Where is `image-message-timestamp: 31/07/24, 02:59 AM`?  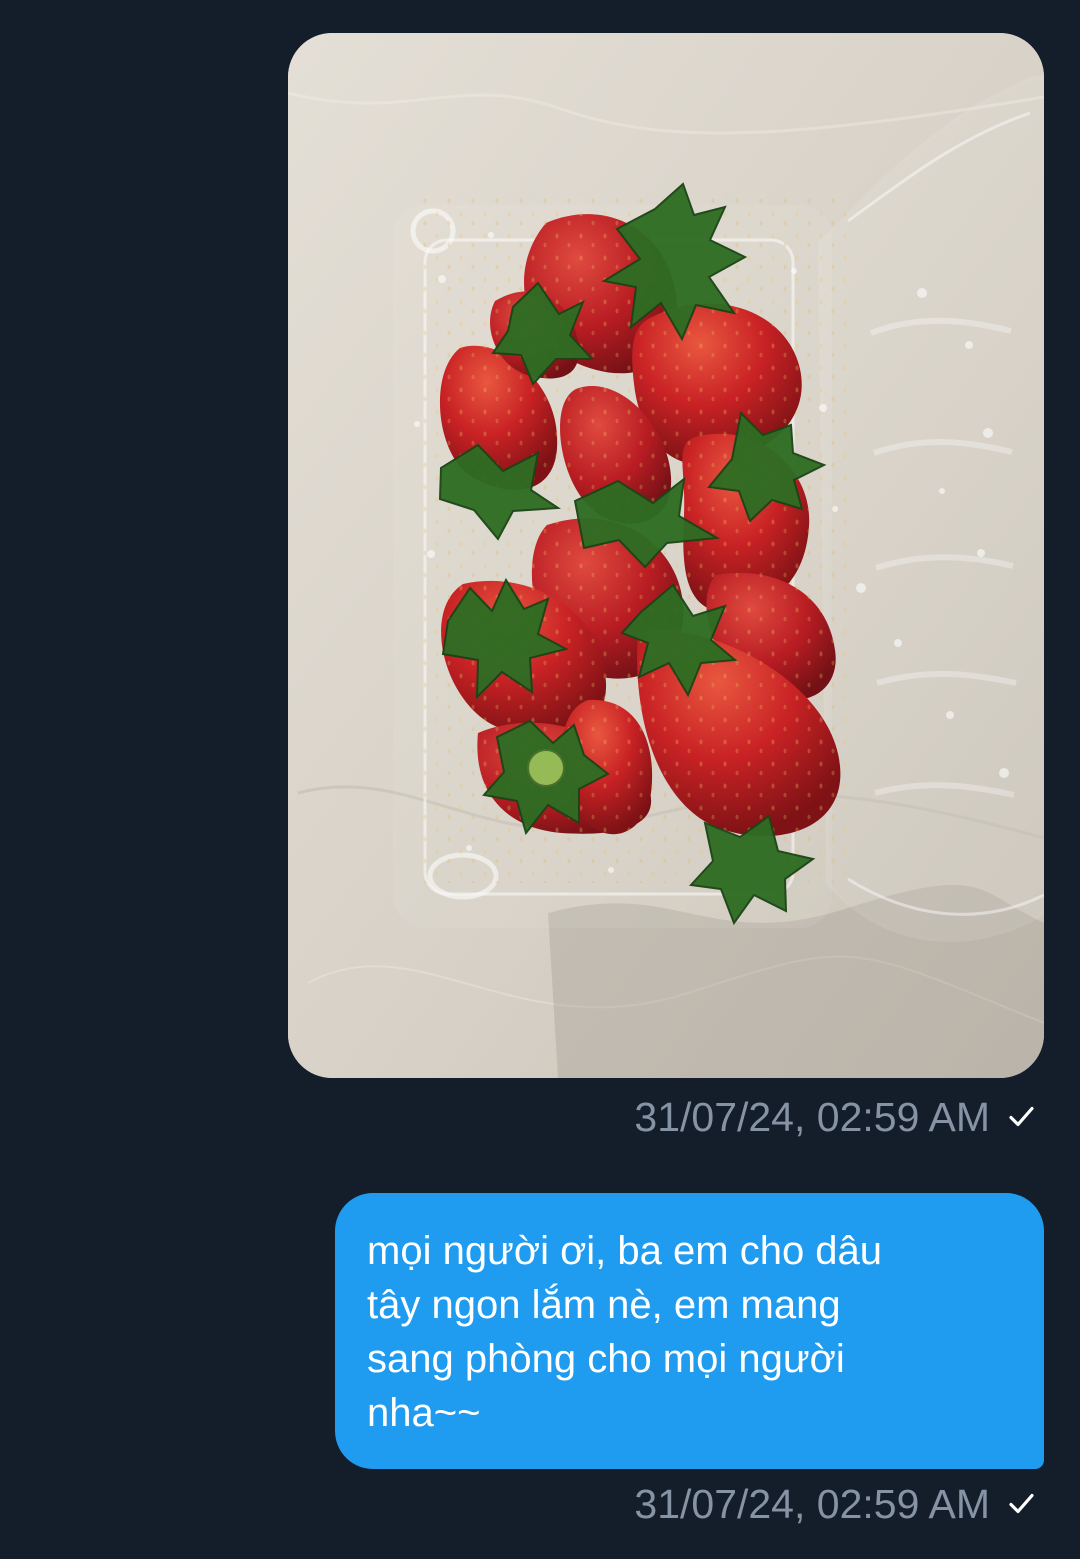
image-message-timestamp: 31/07/24, 02:59 AM is located at coordinates (812, 1117).